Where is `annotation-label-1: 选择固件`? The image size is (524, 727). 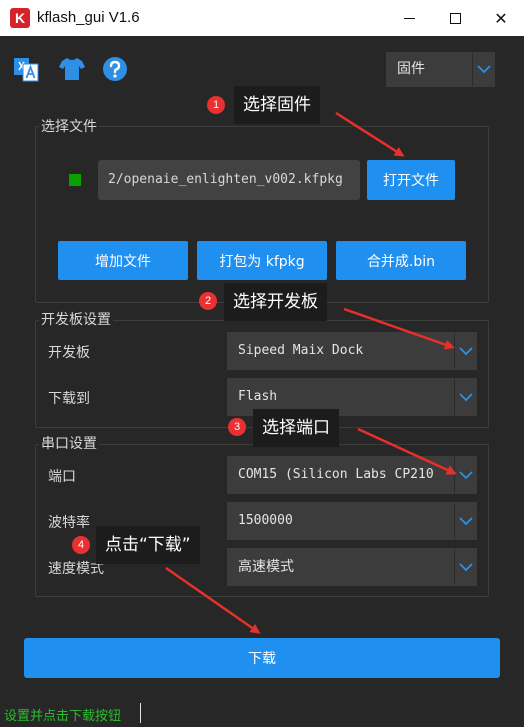 annotation-label-1: 选择固件 is located at coordinates (277, 105).